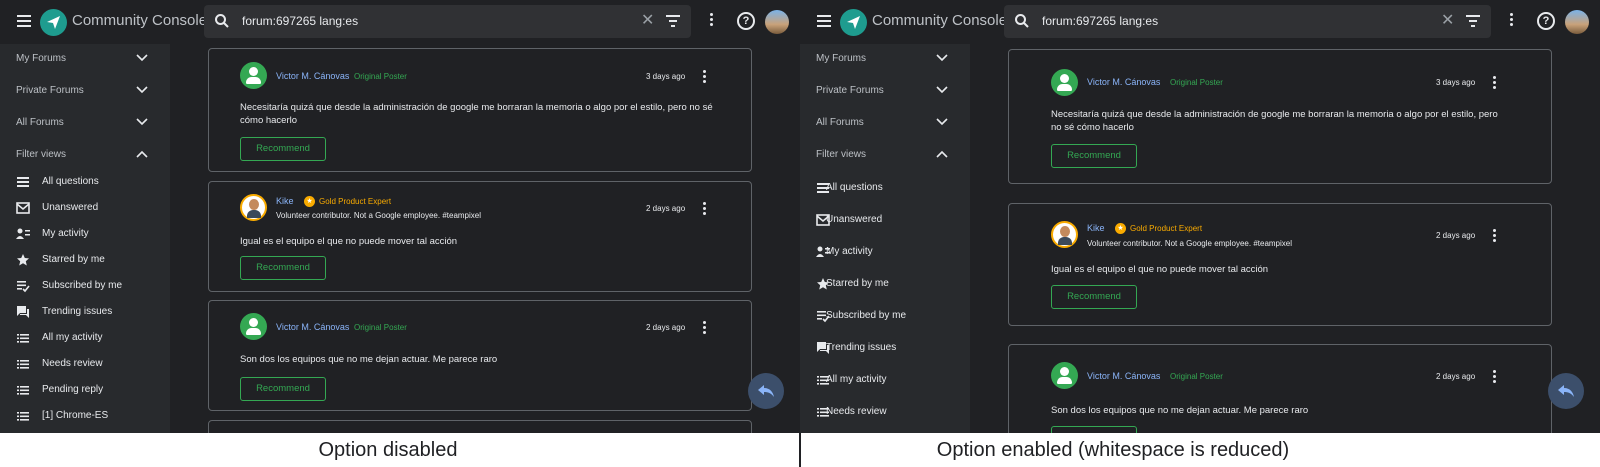 This screenshot has width=1600, height=467. What do you see at coordinates (23, 208) in the screenshot?
I see `mail-icon` at bounding box center [23, 208].